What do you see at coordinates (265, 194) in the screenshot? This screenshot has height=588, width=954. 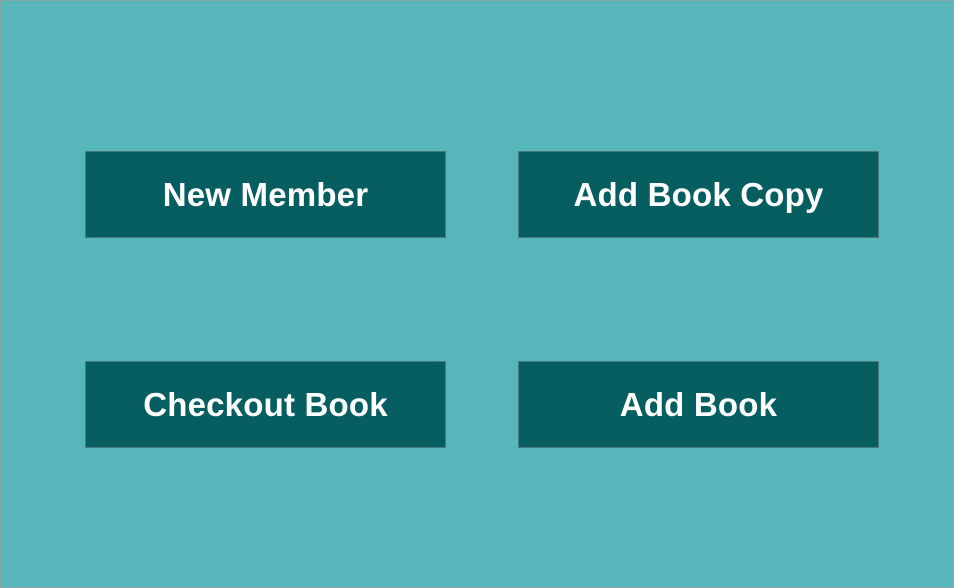 I see `new-member-button: New Member` at bounding box center [265, 194].